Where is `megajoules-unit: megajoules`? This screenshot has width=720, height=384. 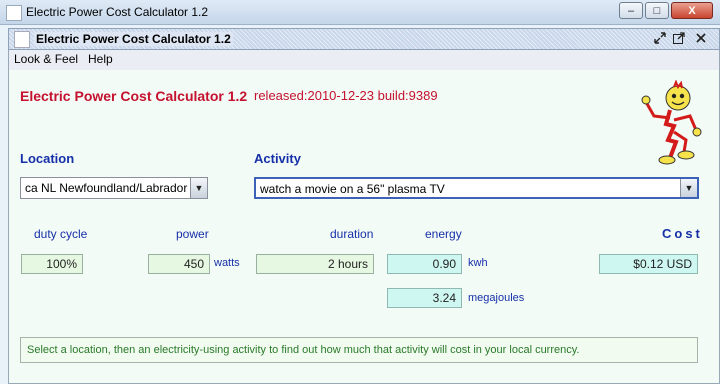
megajoules-unit: megajoules is located at coordinates (496, 298).